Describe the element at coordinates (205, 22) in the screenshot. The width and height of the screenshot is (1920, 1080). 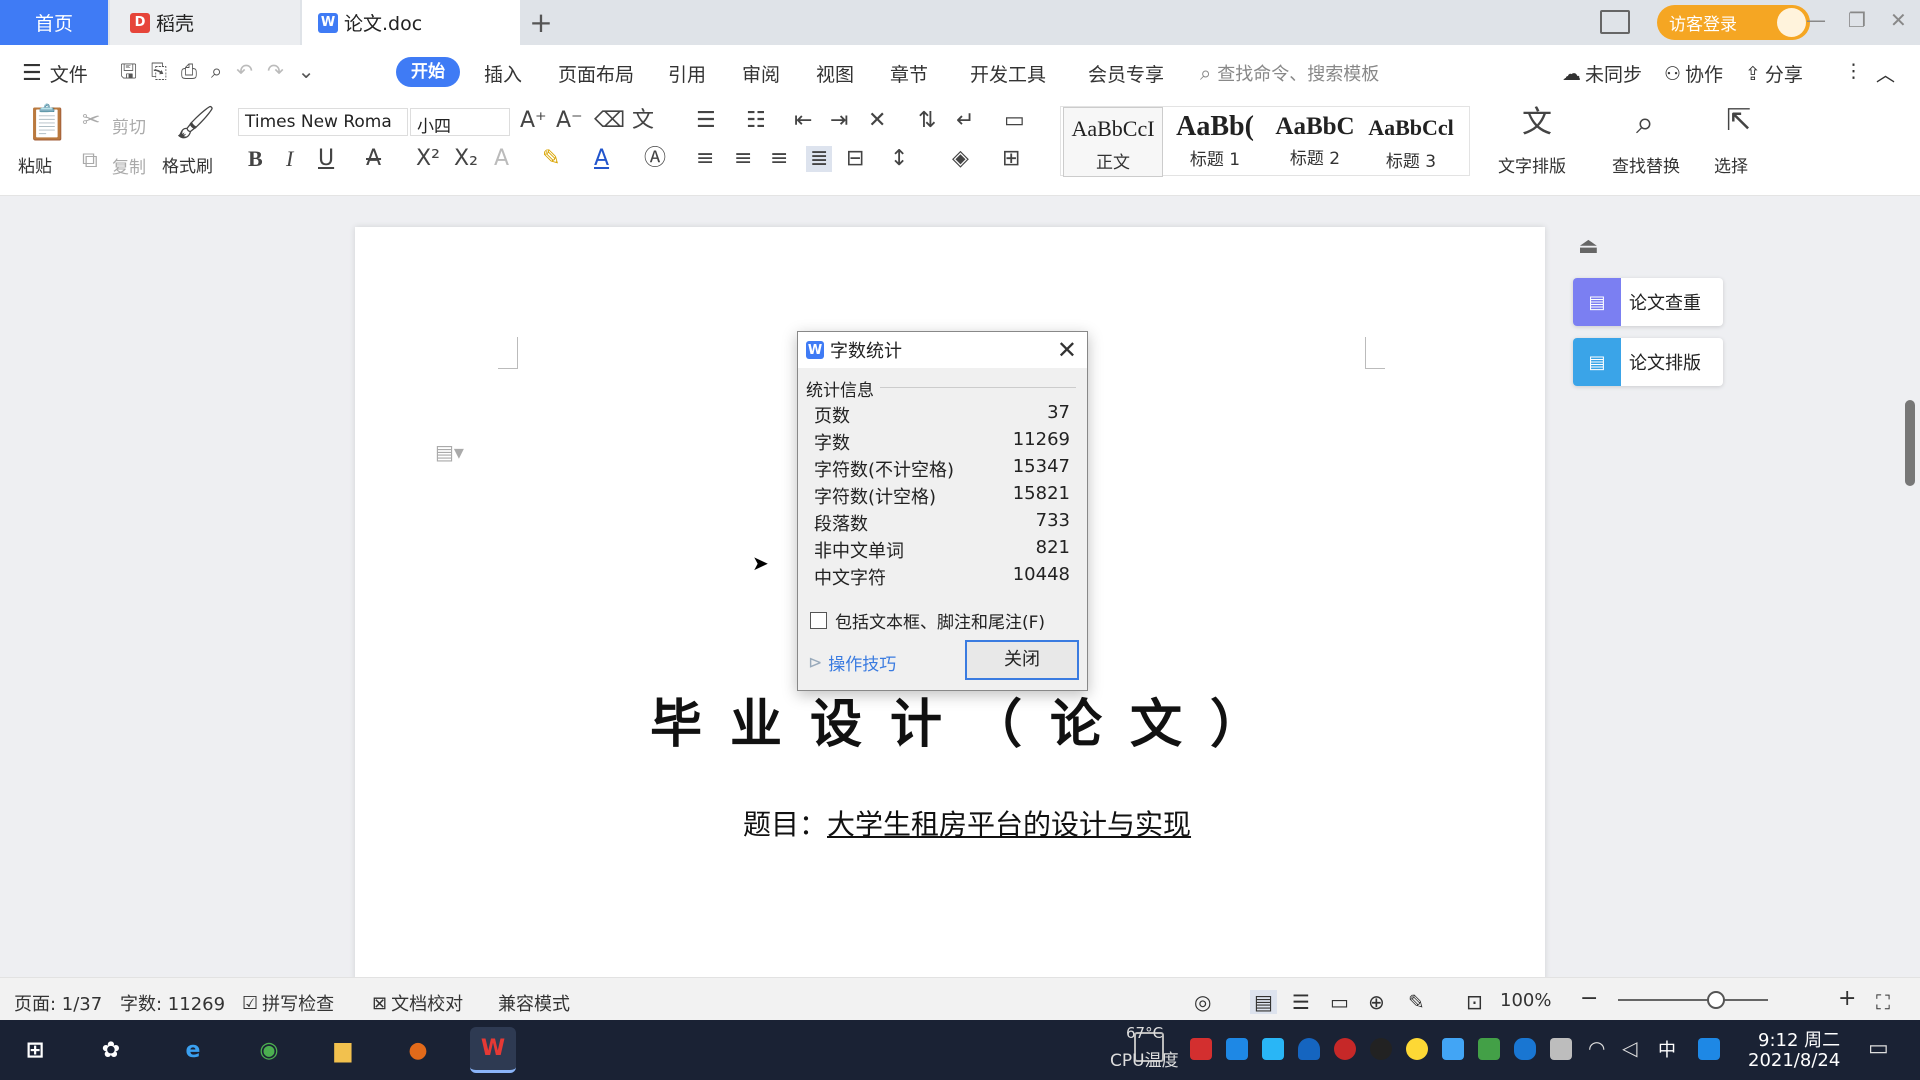
I see `tab-daoke: D 稻壳` at that location.